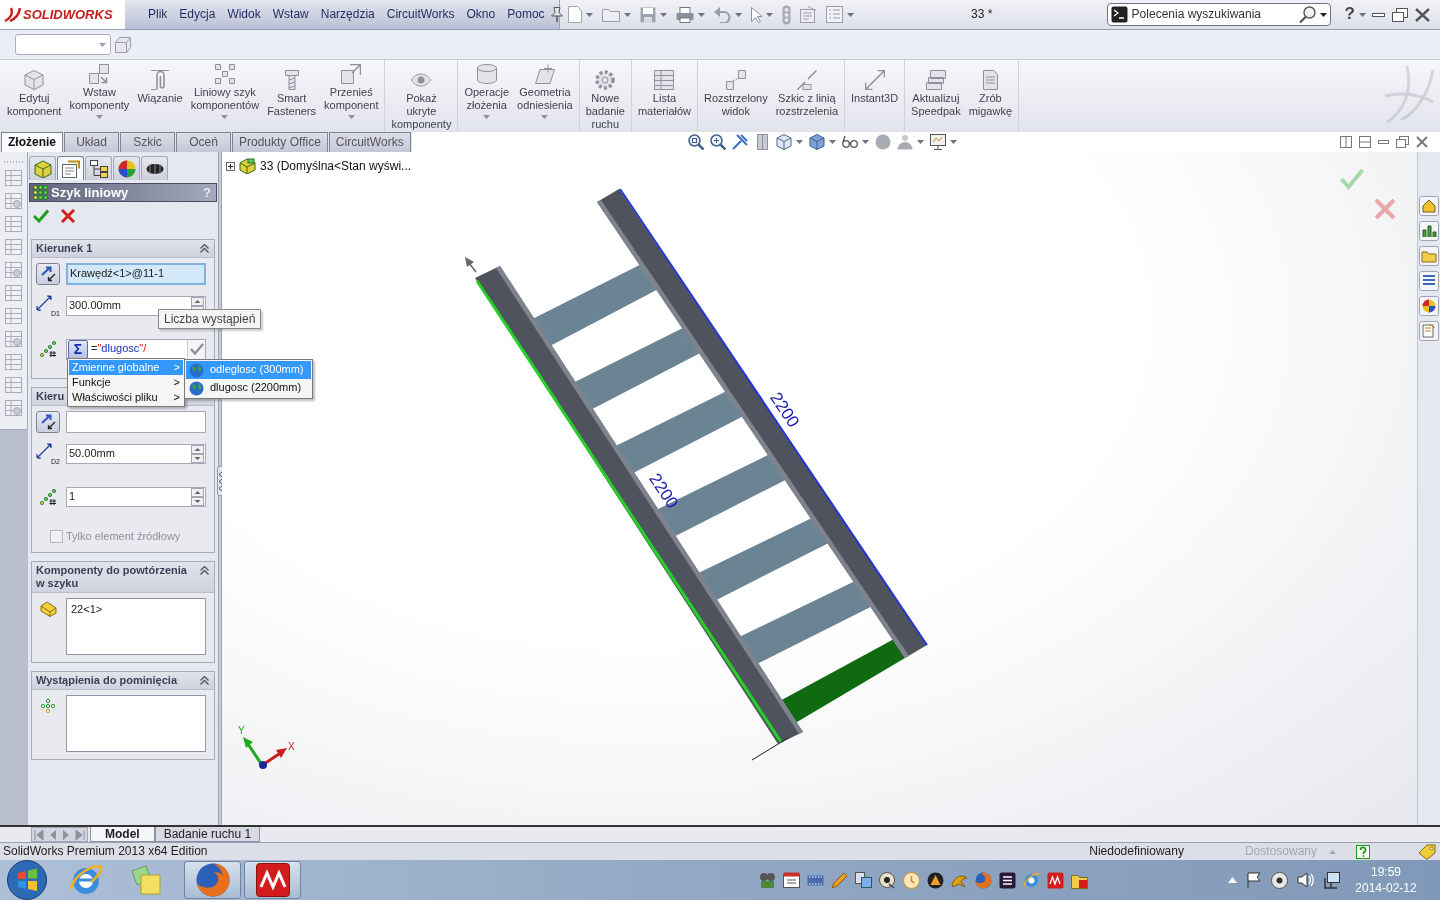  What do you see at coordinates (1400, 14) in the screenshot?
I see `restore-icon` at bounding box center [1400, 14].